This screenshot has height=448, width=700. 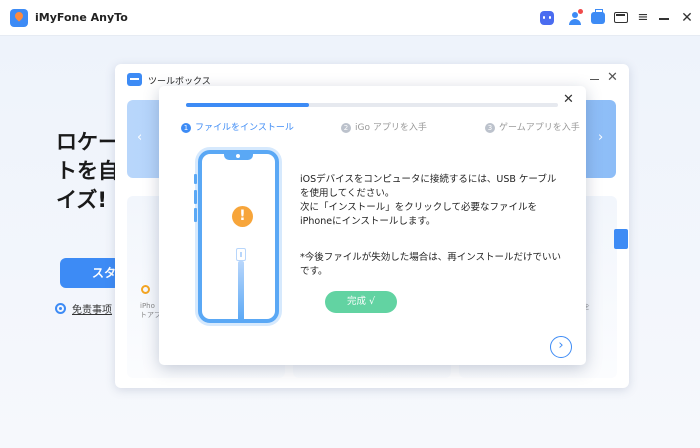 What do you see at coordinates (595, 79) in the screenshot?
I see `toolbox-minimize-icon` at bounding box center [595, 79].